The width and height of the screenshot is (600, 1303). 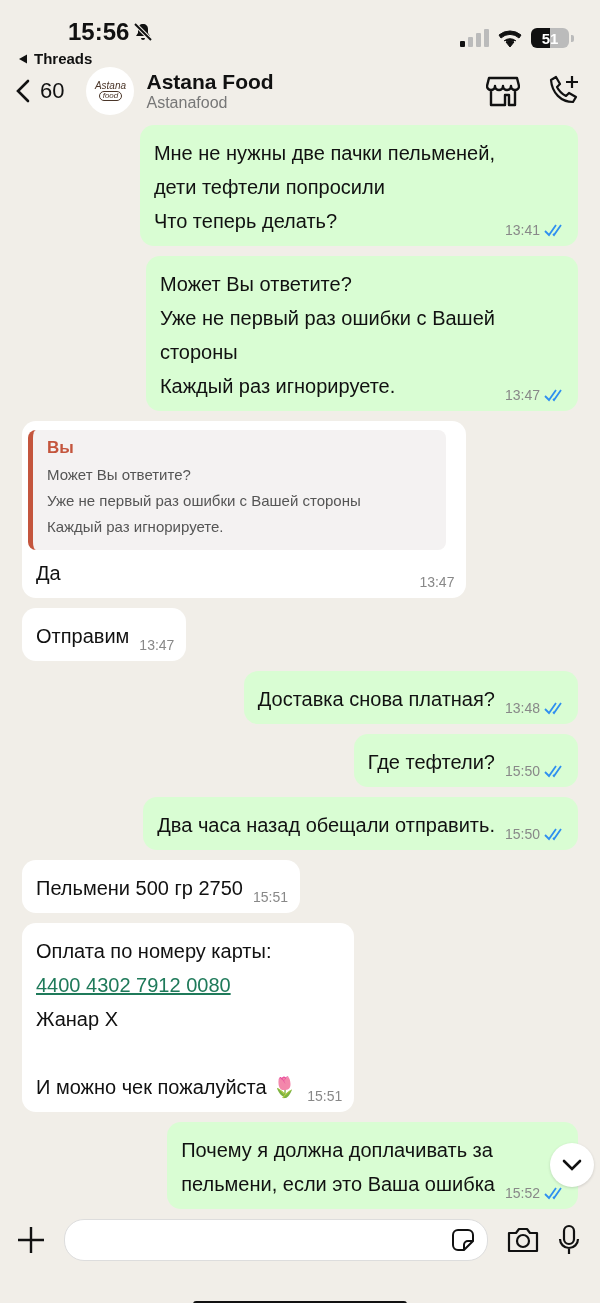 I want to click on message-text: Оплата по номеру карты:, so click(x=154, y=951).